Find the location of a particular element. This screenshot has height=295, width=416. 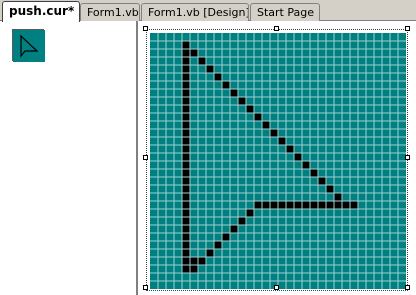

tab-push-cur: push.cur* is located at coordinates (41, 11).